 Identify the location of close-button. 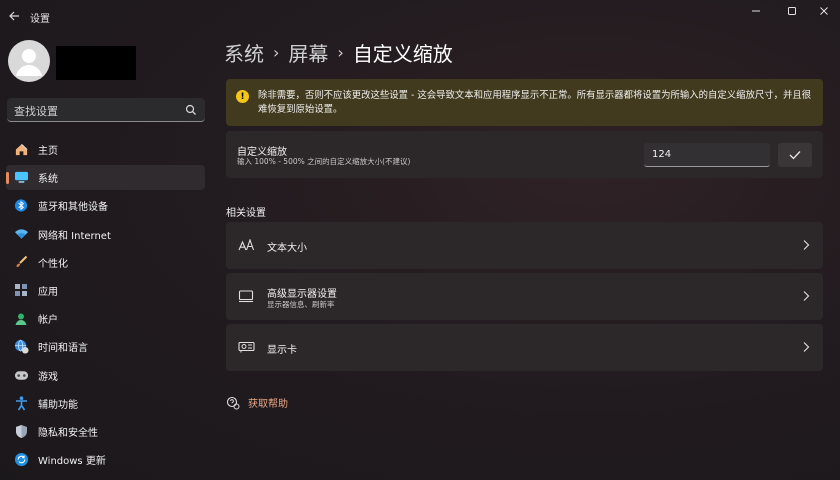
(823, 11).